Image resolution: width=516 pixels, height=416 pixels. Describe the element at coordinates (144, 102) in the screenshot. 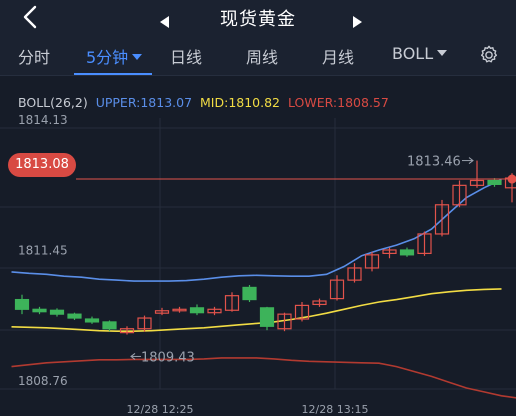

I see `boll-upper-value: UPPER:1813.07` at that location.